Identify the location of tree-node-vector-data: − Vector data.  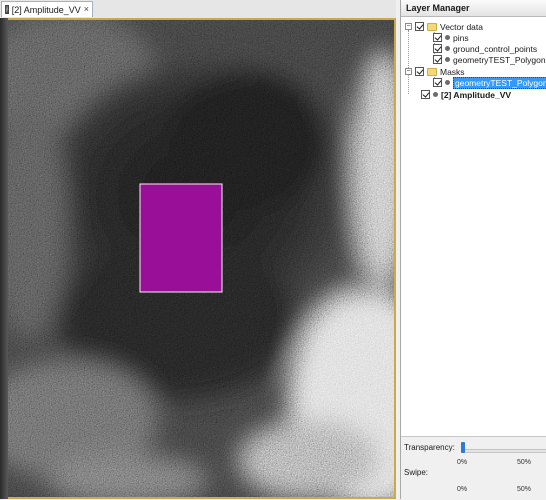
(444, 26).